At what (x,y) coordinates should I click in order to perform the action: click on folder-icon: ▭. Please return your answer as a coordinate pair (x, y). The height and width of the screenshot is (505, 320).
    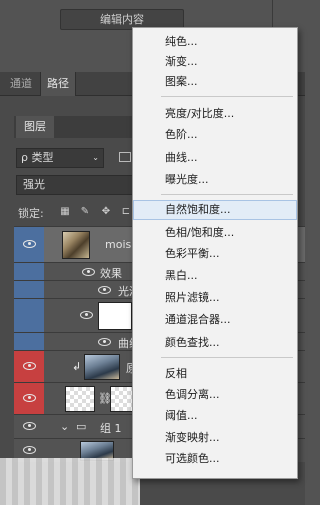
    Looking at the image, I should click on (81, 426).